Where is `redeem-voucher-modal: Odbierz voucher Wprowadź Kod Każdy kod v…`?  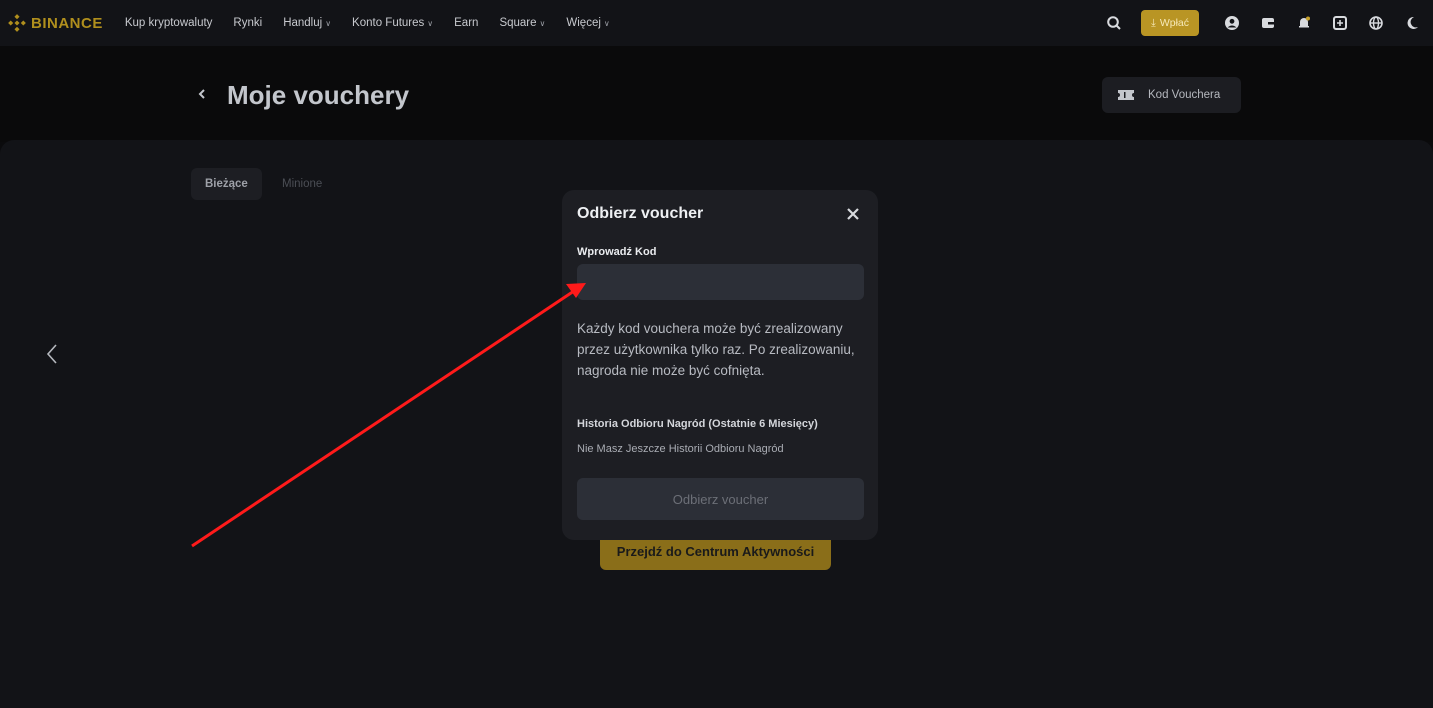
redeem-voucher-modal: Odbierz voucher Wprowadź Kod Każdy kod v… is located at coordinates (720, 365).